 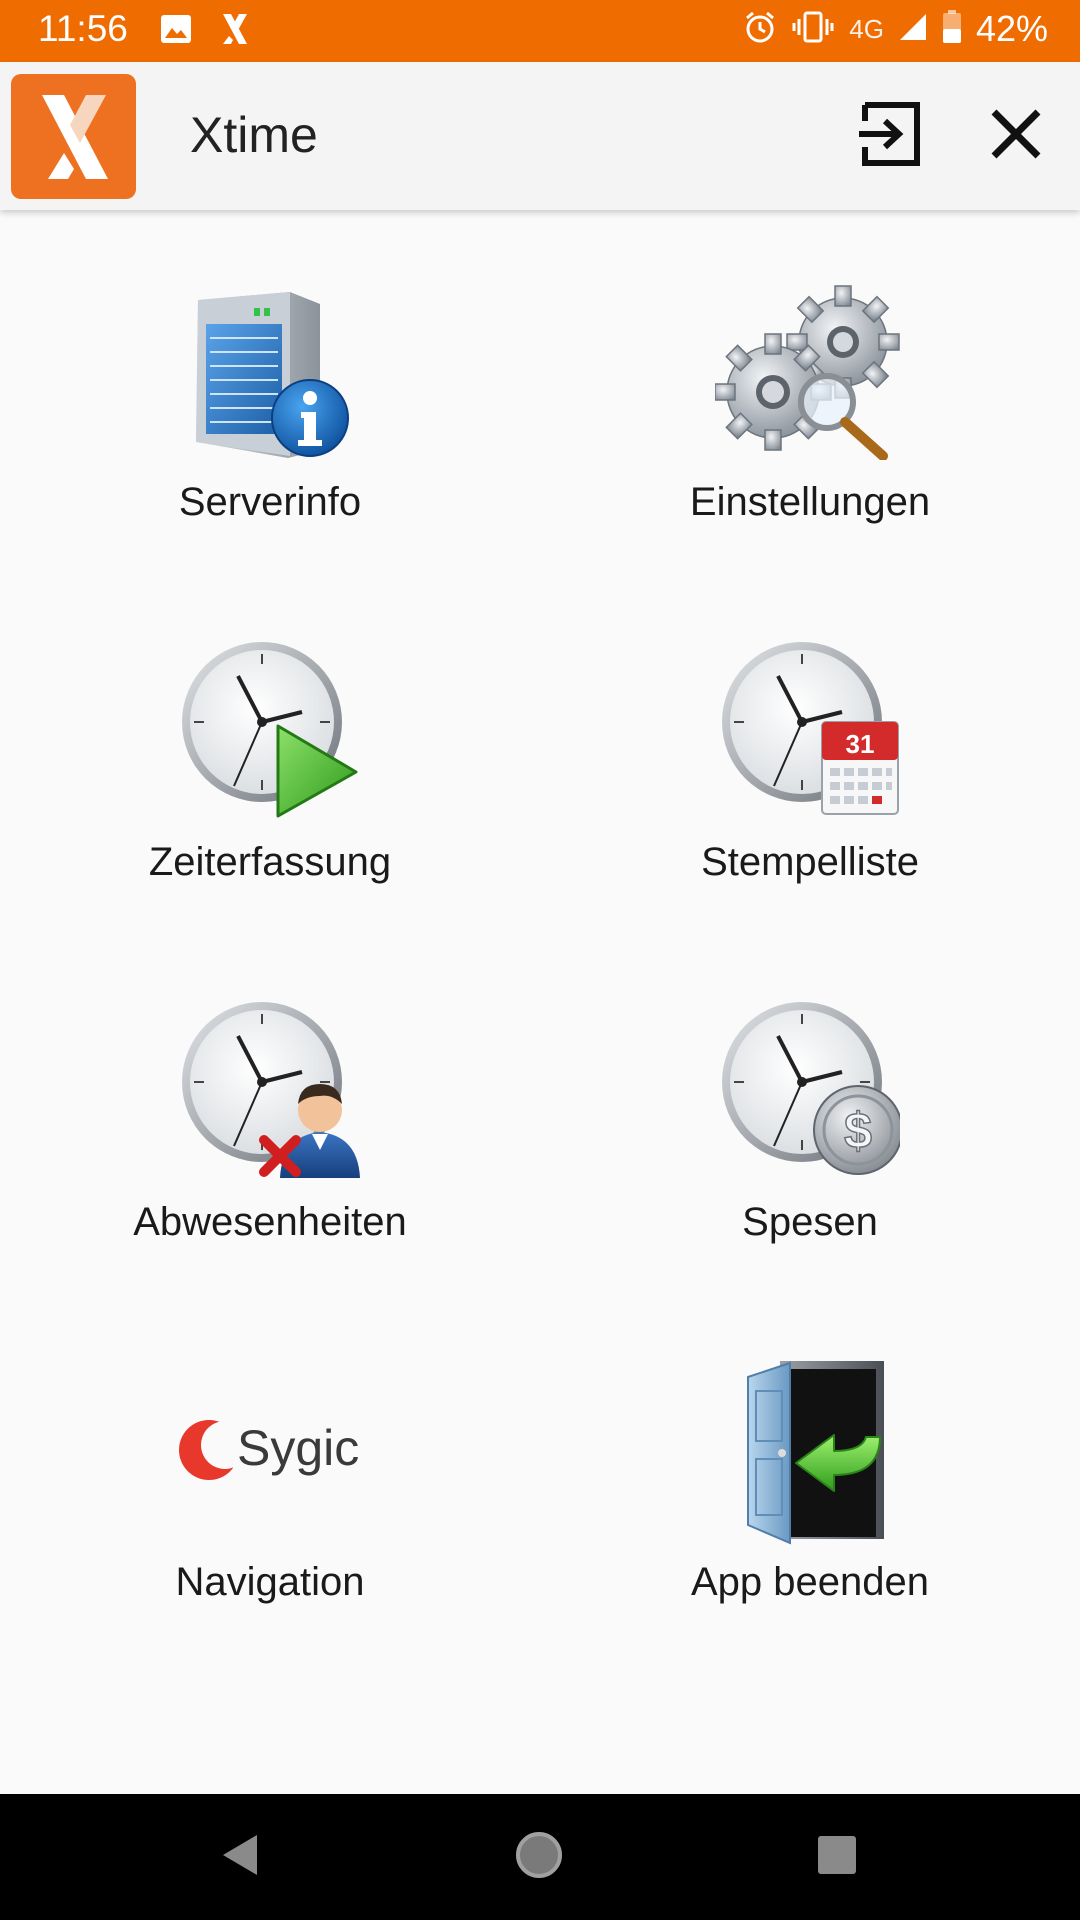 I want to click on menu-item-label: Navigation, so click(x=270, y=1582).